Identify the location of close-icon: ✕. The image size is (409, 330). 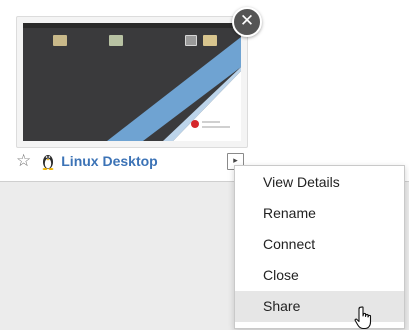
(247, 22).